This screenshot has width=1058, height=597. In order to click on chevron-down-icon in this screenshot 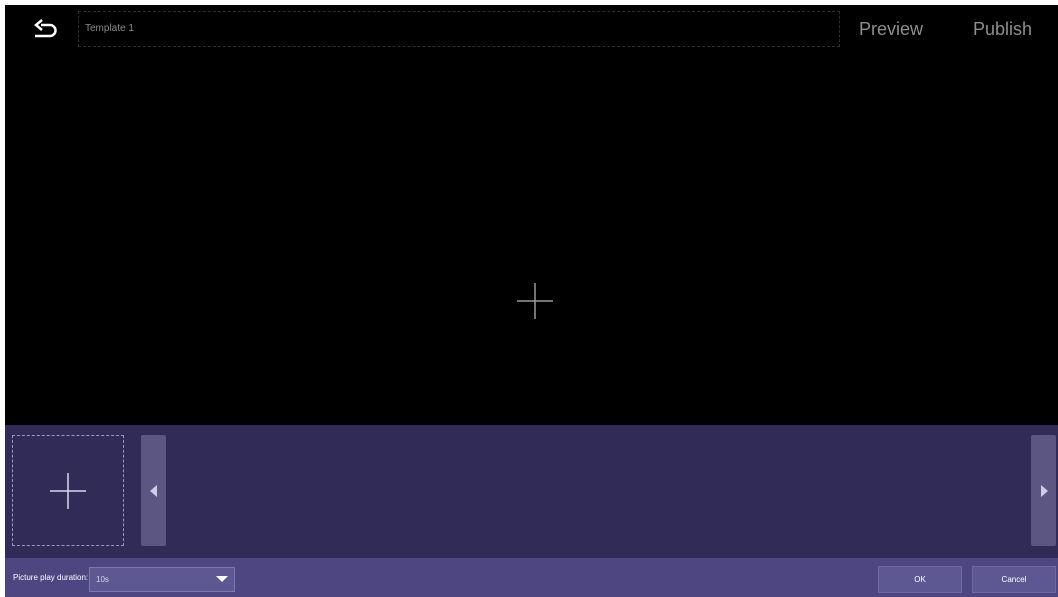, I will do `click(222, 579)`.